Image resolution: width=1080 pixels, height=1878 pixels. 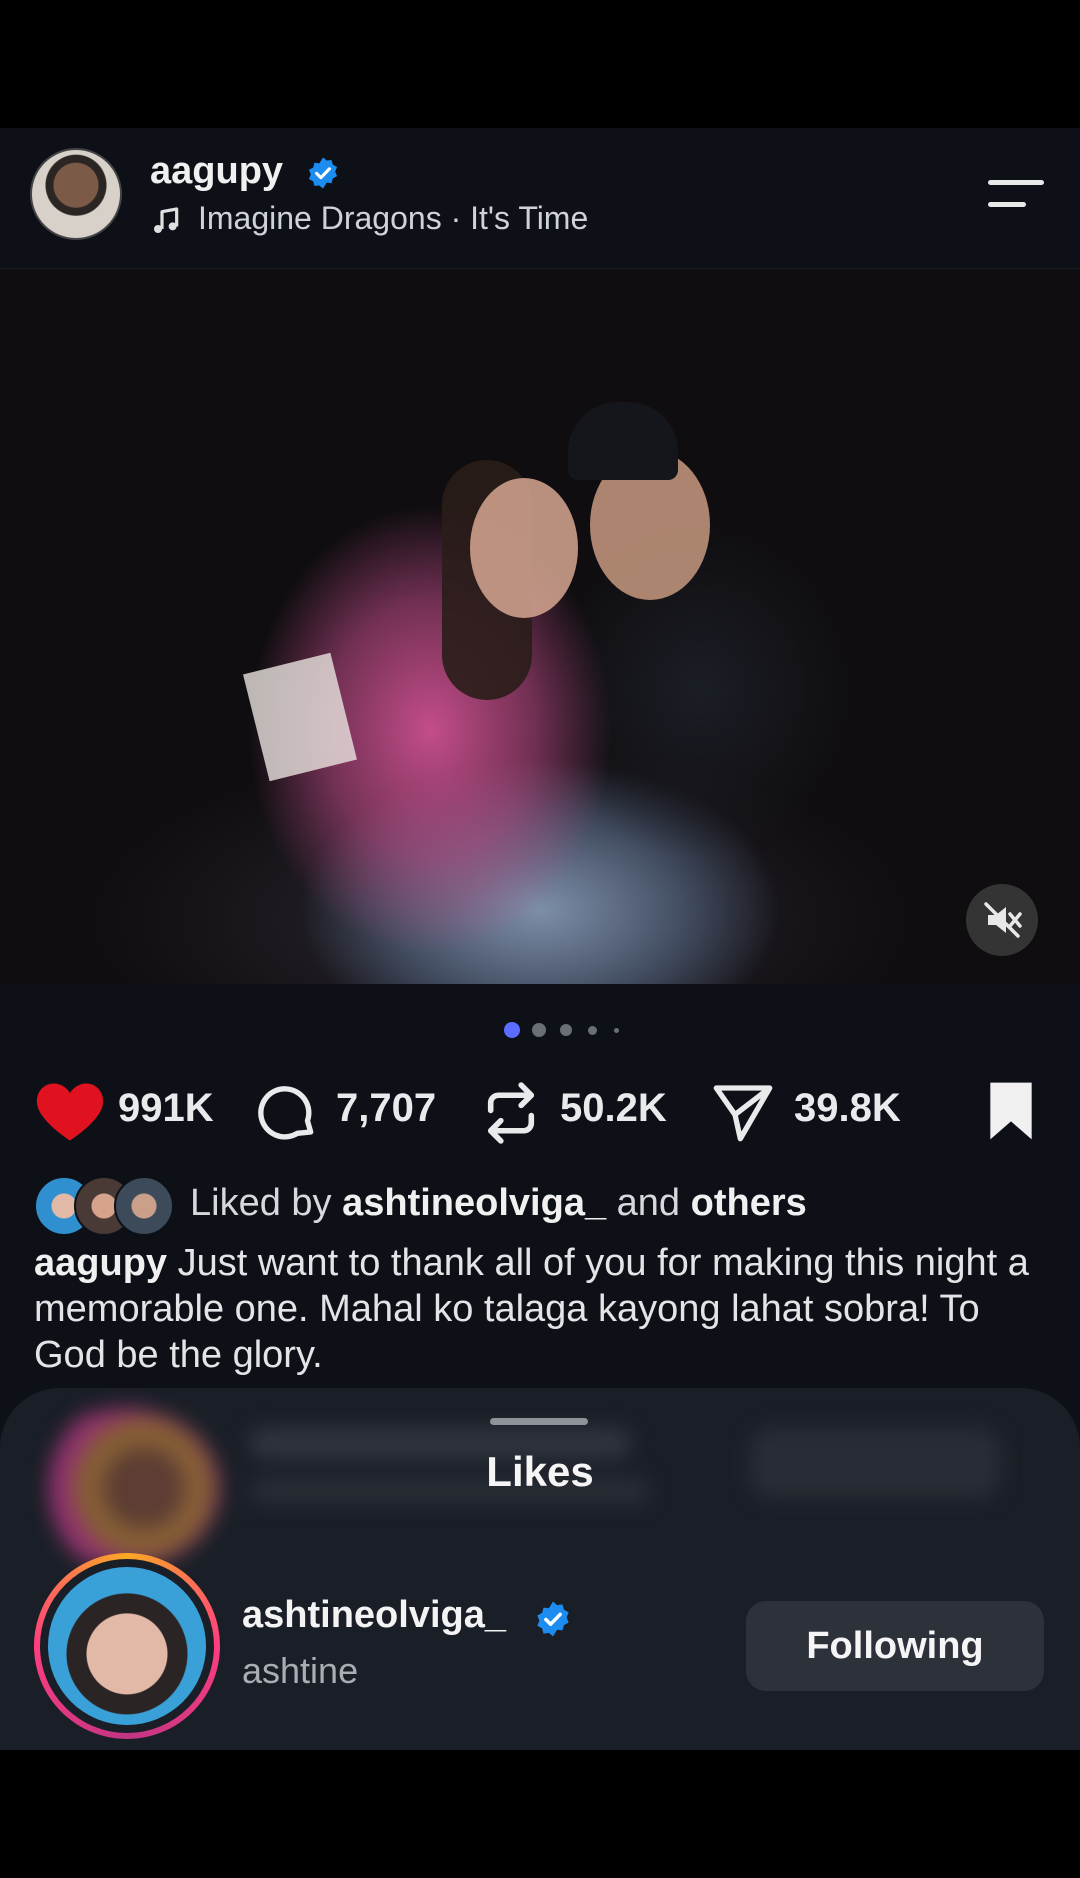 I want to click on menu-icon, so click(x=1016, y=194).